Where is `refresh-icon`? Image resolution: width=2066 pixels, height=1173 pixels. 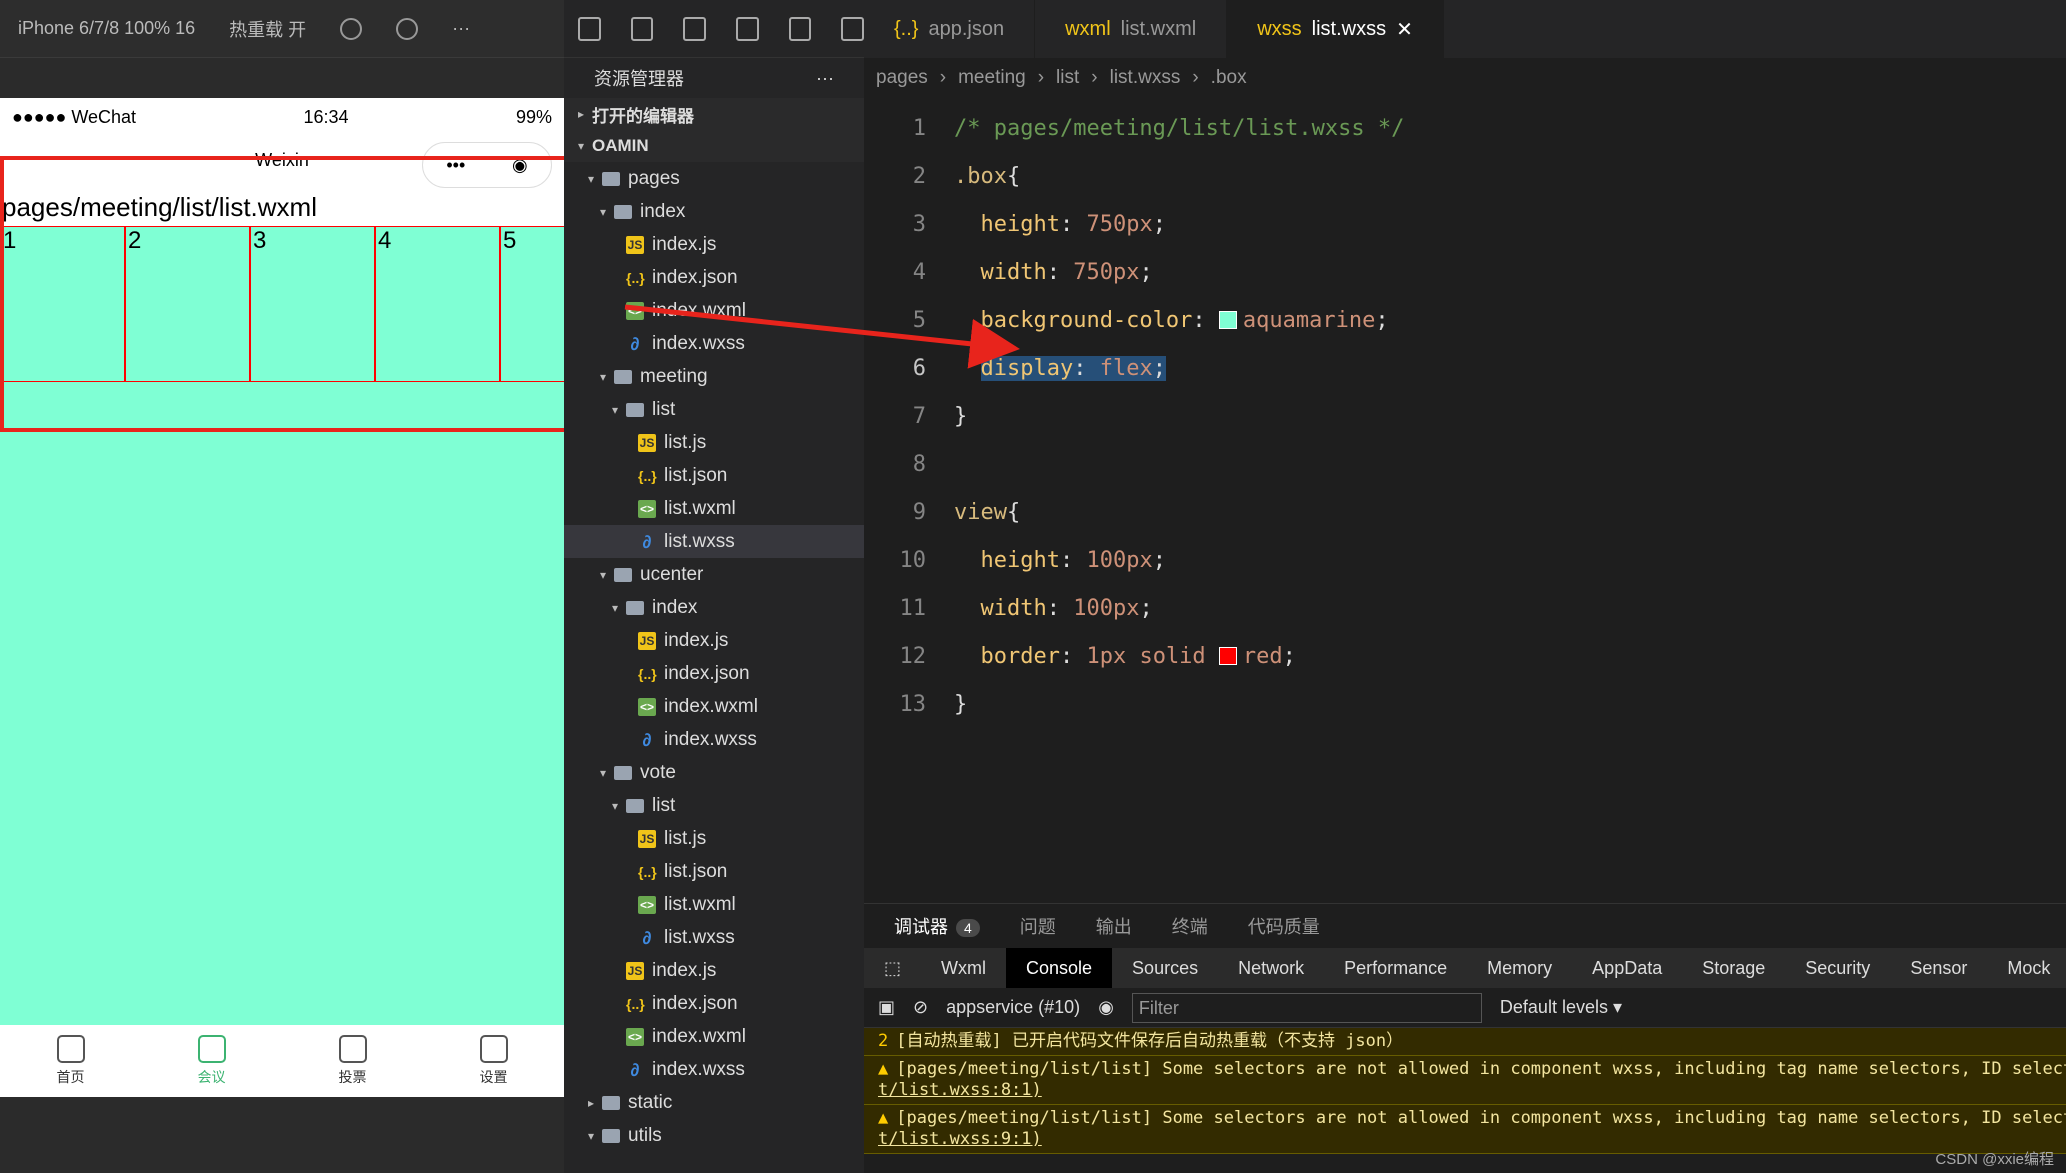 refresh-icon is located at coordinates (351, 28).